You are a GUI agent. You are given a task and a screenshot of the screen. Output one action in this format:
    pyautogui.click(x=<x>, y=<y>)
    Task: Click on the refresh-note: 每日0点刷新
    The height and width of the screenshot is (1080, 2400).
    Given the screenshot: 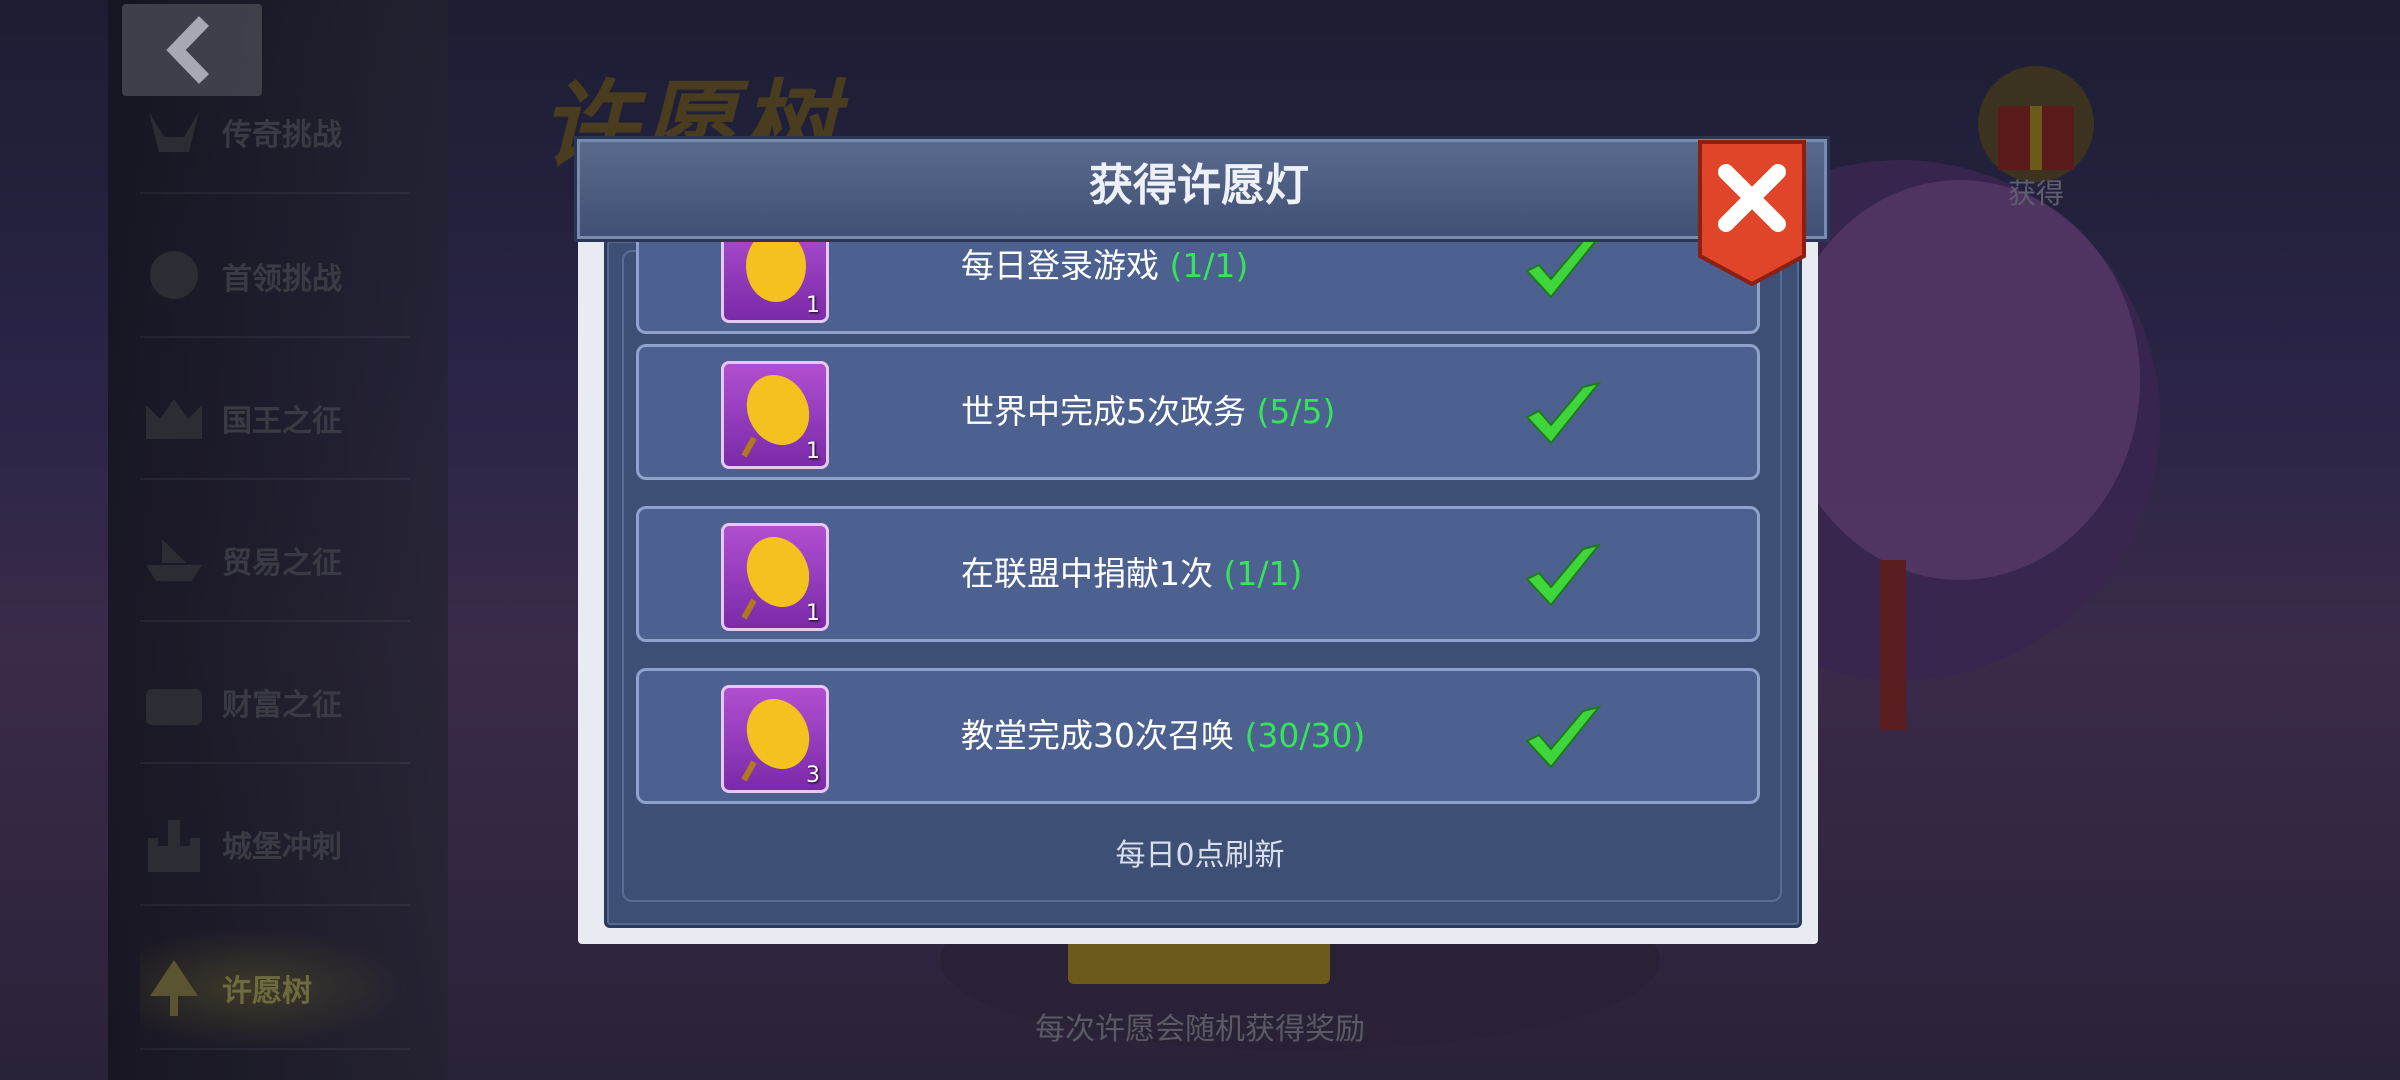 What is the action you would take?
    pyautogui.click(x=1200, y=855)
    